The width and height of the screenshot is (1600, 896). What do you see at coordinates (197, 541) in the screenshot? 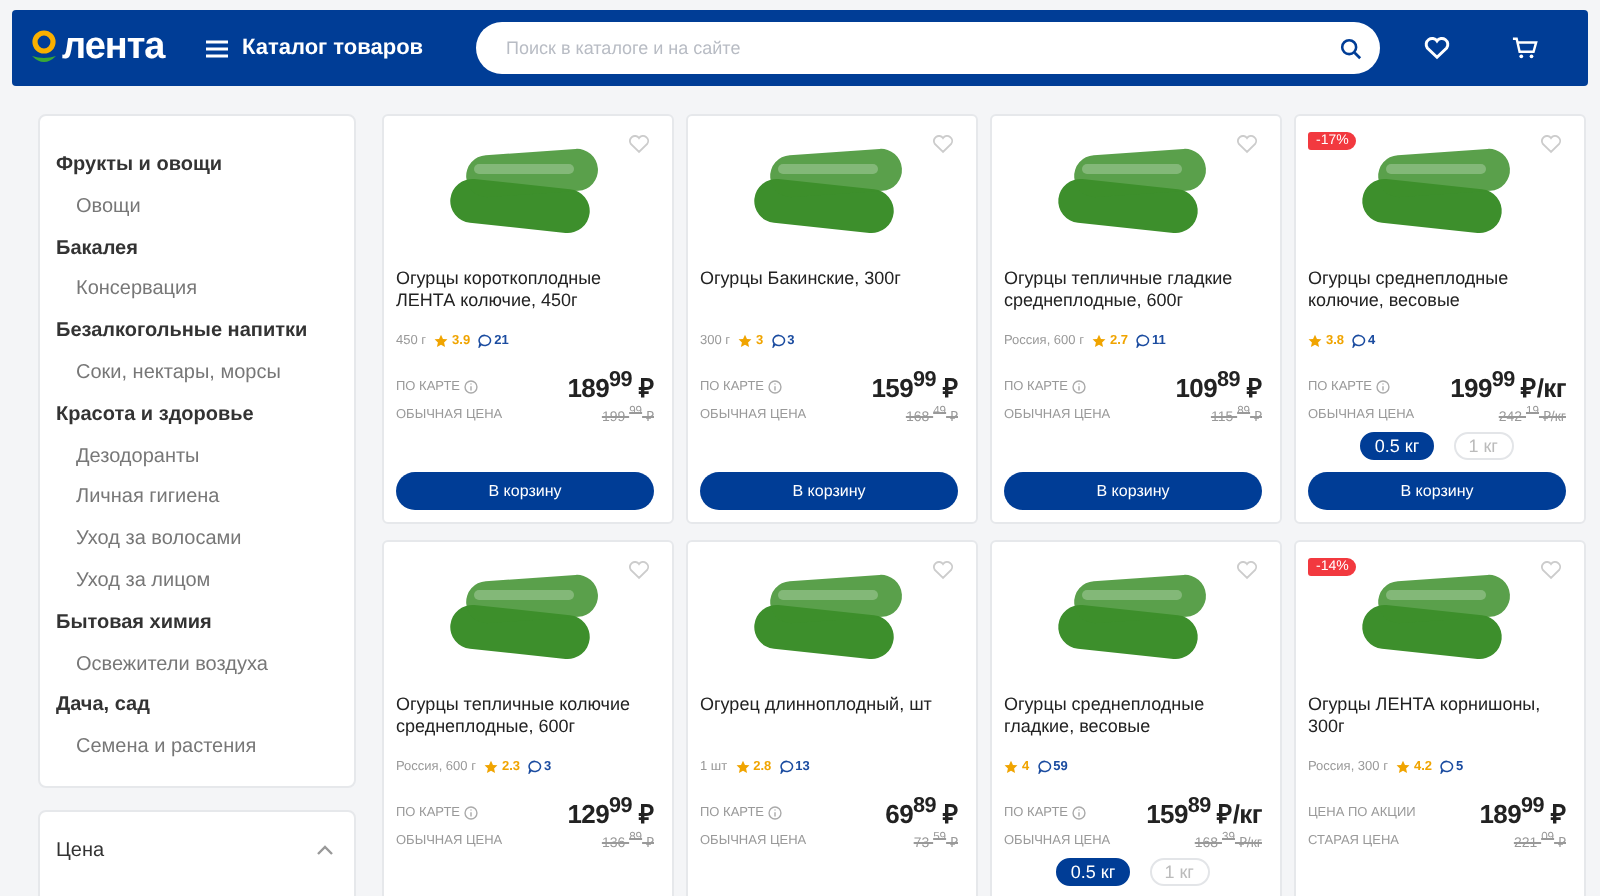
I see `subcategory-link: Уход за волосами` at bounding box center [197, 541].